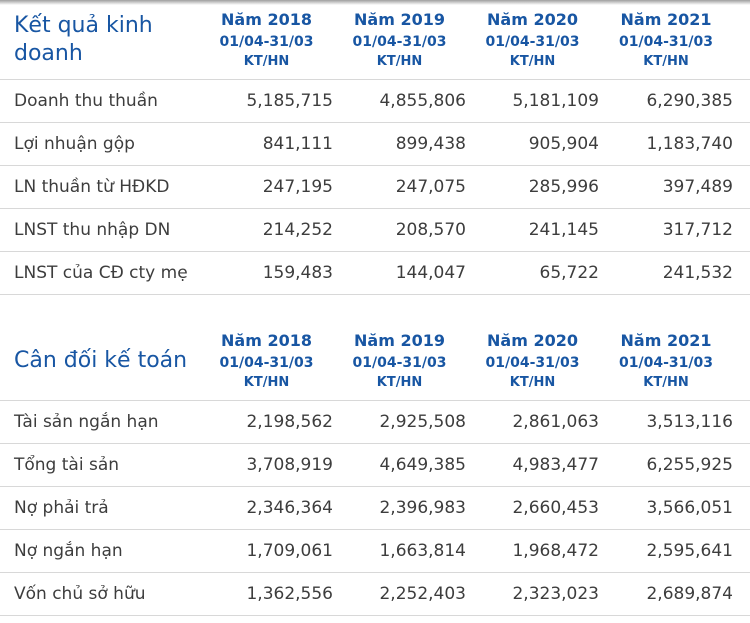 This screenshot has height=623, width=750. Describe the element at coordinates (297, 144) in the screenshot. I see `cell-value: 841,111` at that location.